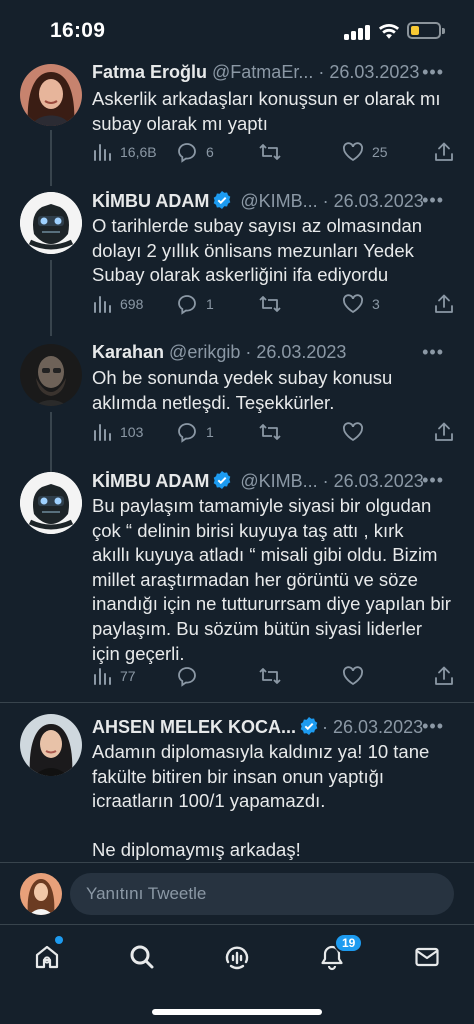  I want to click on like-button: 25, so click(365, 152).